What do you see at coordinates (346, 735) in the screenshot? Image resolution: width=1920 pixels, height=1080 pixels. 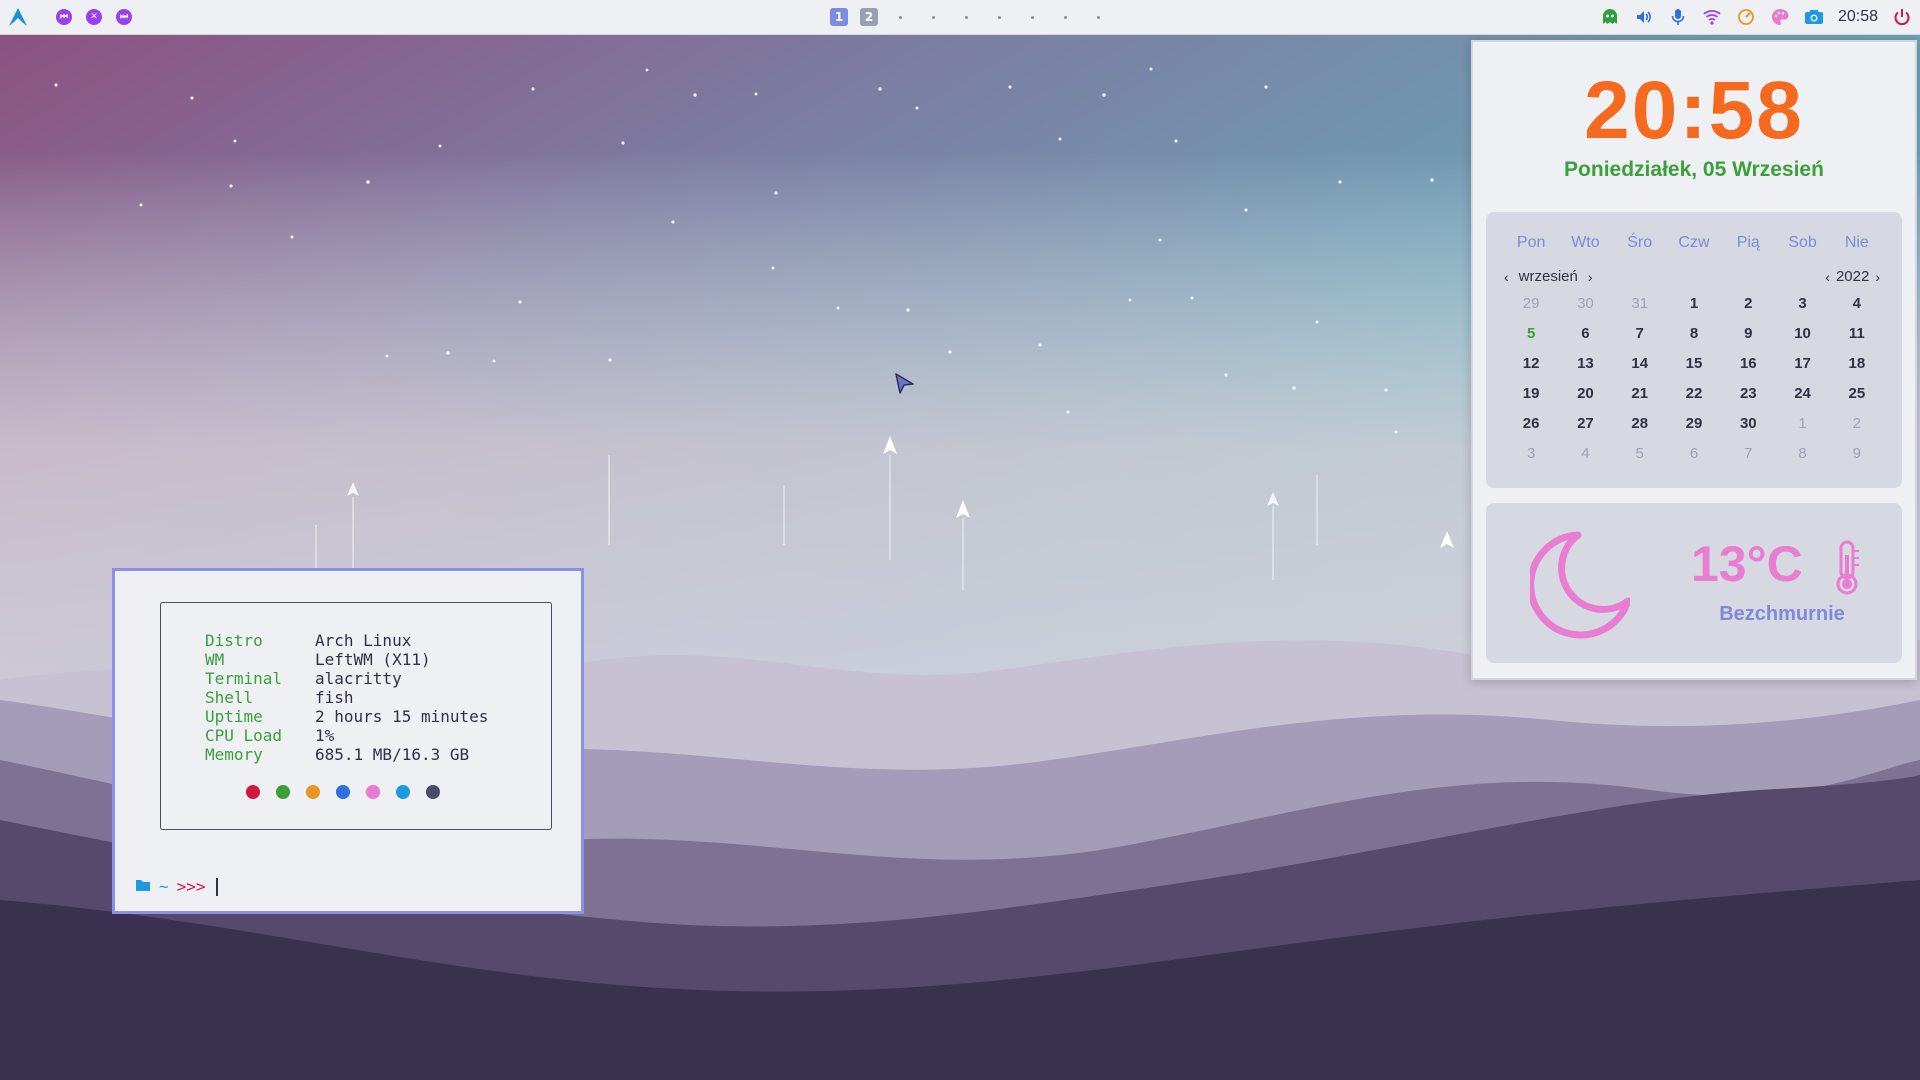 I see `fetch-row: CPU Load 1%` at bounding box center [346, 735].